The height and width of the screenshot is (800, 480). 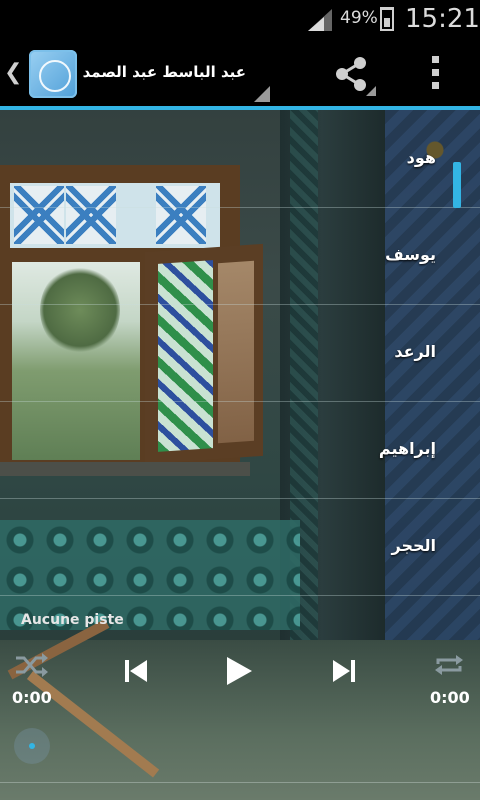 What do you see at coordinates (421, 157) in the screenshot?
I see `surah-label: هود` at bounding box center [421, 157].